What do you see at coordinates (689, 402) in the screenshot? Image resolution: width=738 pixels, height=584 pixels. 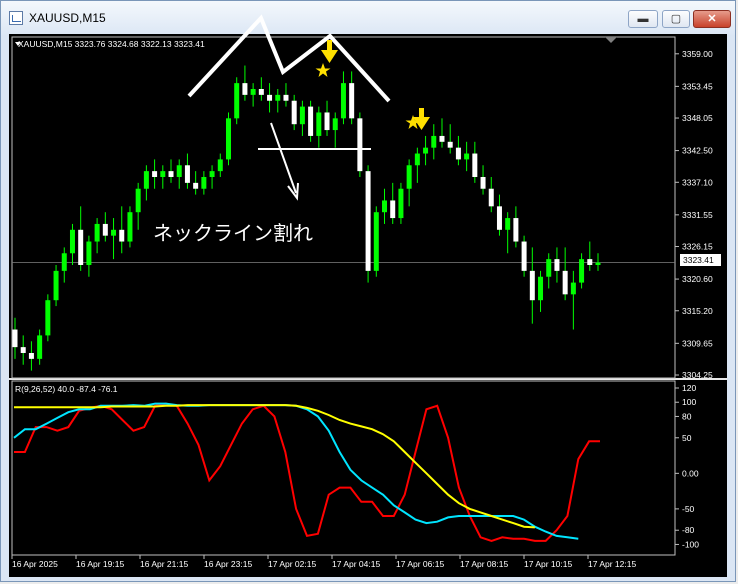 I see `indicator-tick-label: 100` at bounding box center [689, 402].